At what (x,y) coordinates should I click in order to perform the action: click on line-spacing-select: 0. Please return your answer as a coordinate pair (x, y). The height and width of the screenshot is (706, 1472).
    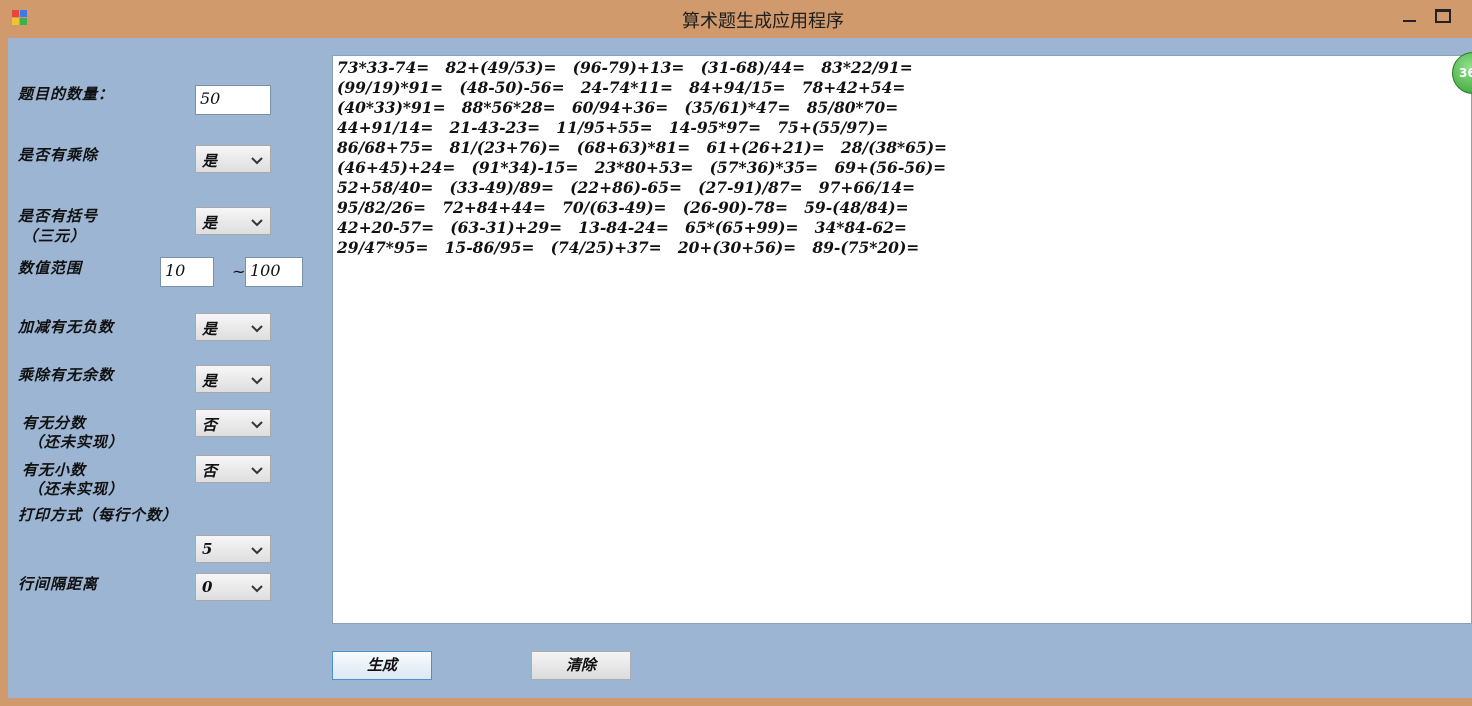
    Looking at the image, I should click on (233, 587).